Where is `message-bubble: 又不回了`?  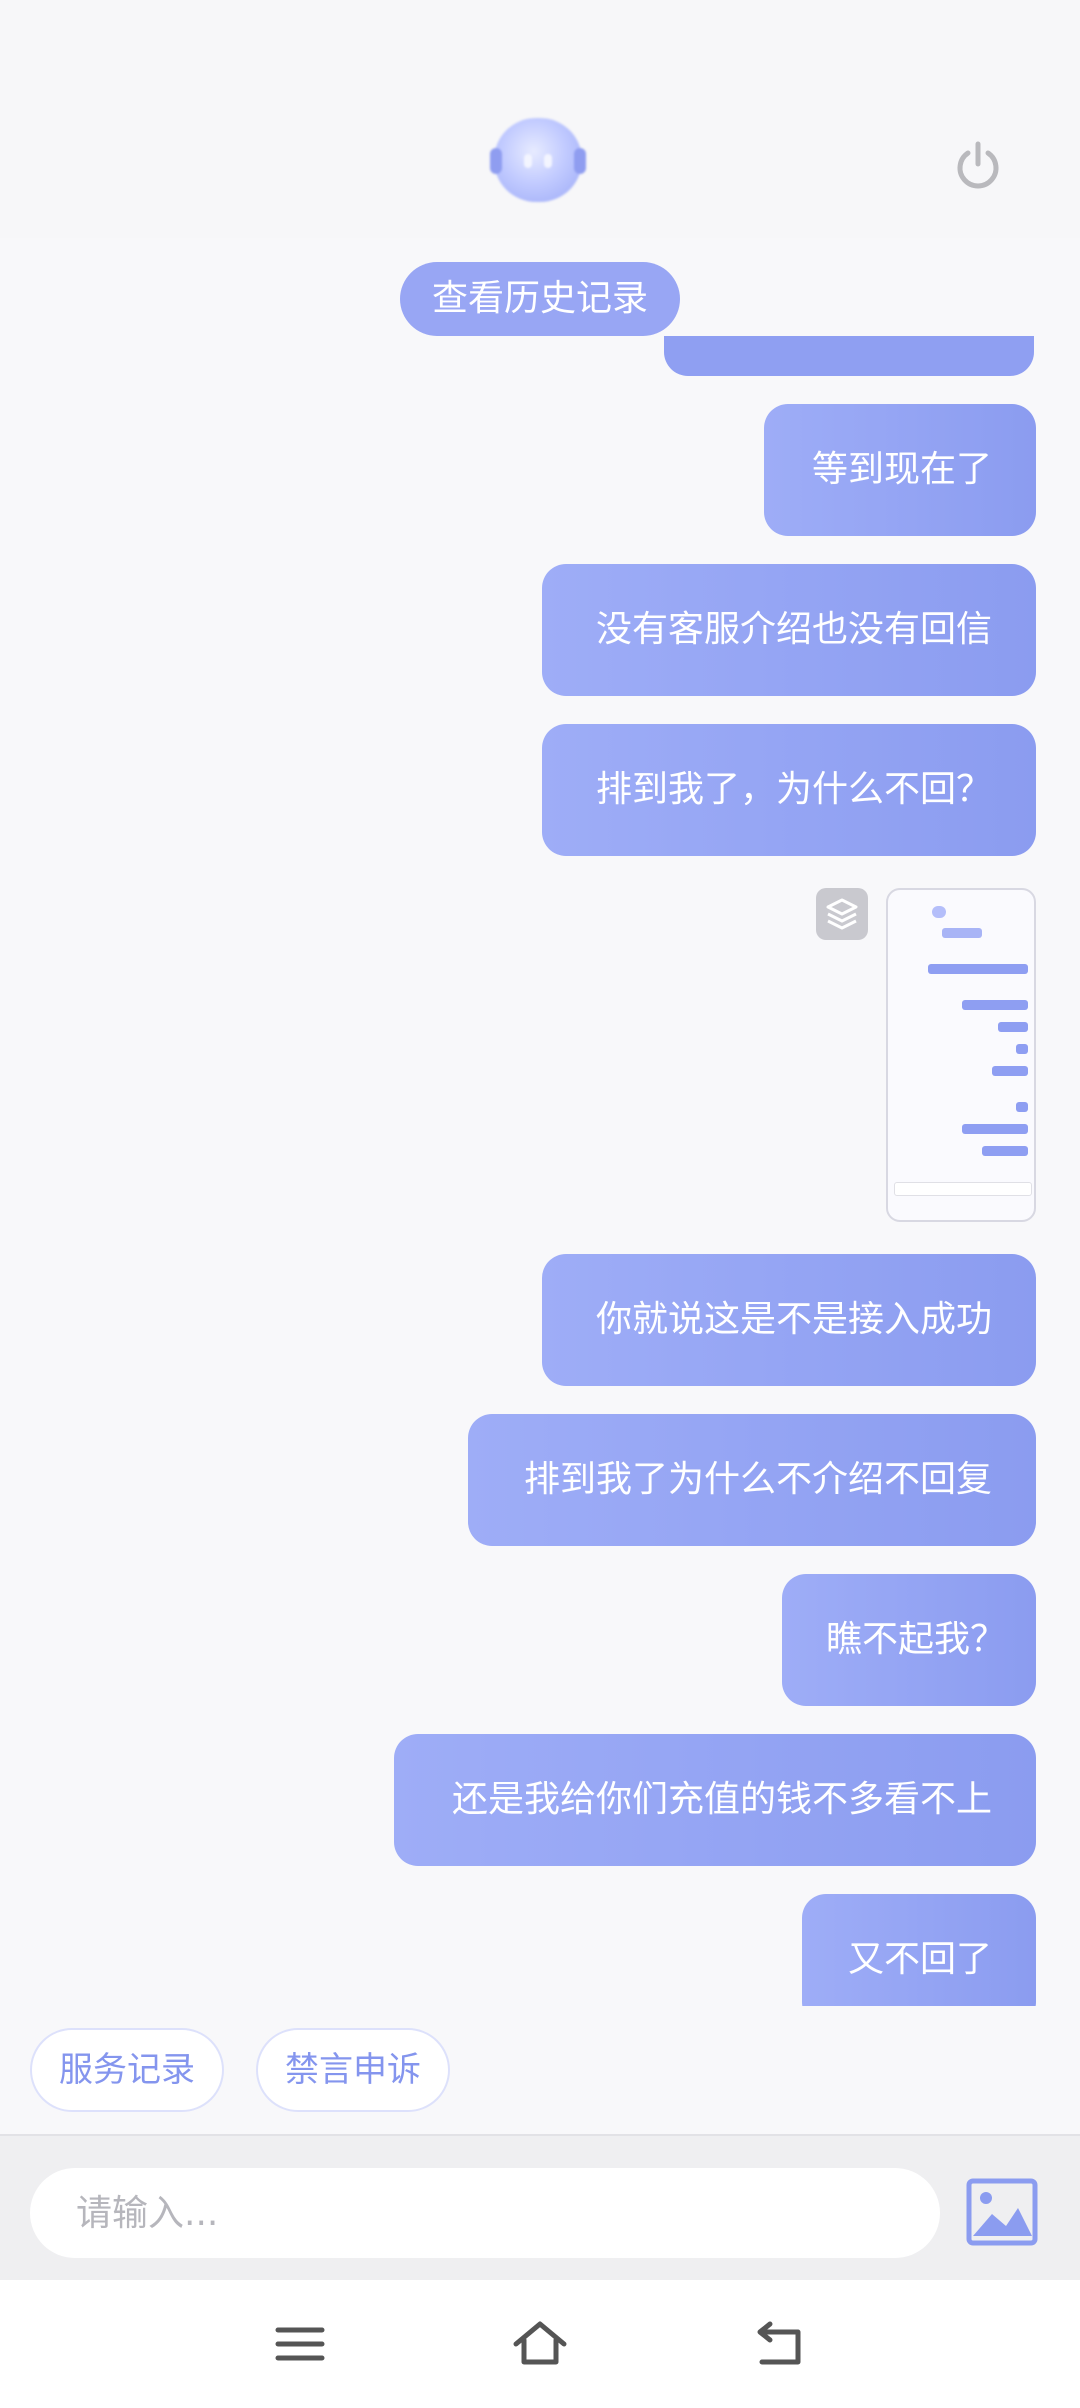
message-bubble: 又不回了 is located at coordinates (919, 1950).